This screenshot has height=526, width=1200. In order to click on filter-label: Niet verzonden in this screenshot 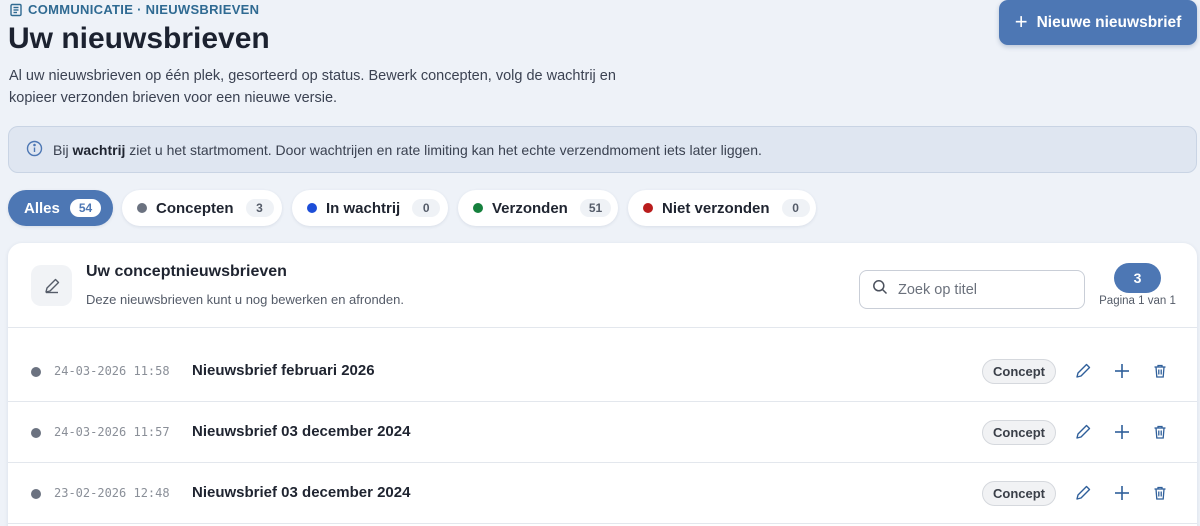, I will do `click(716, 208)`.